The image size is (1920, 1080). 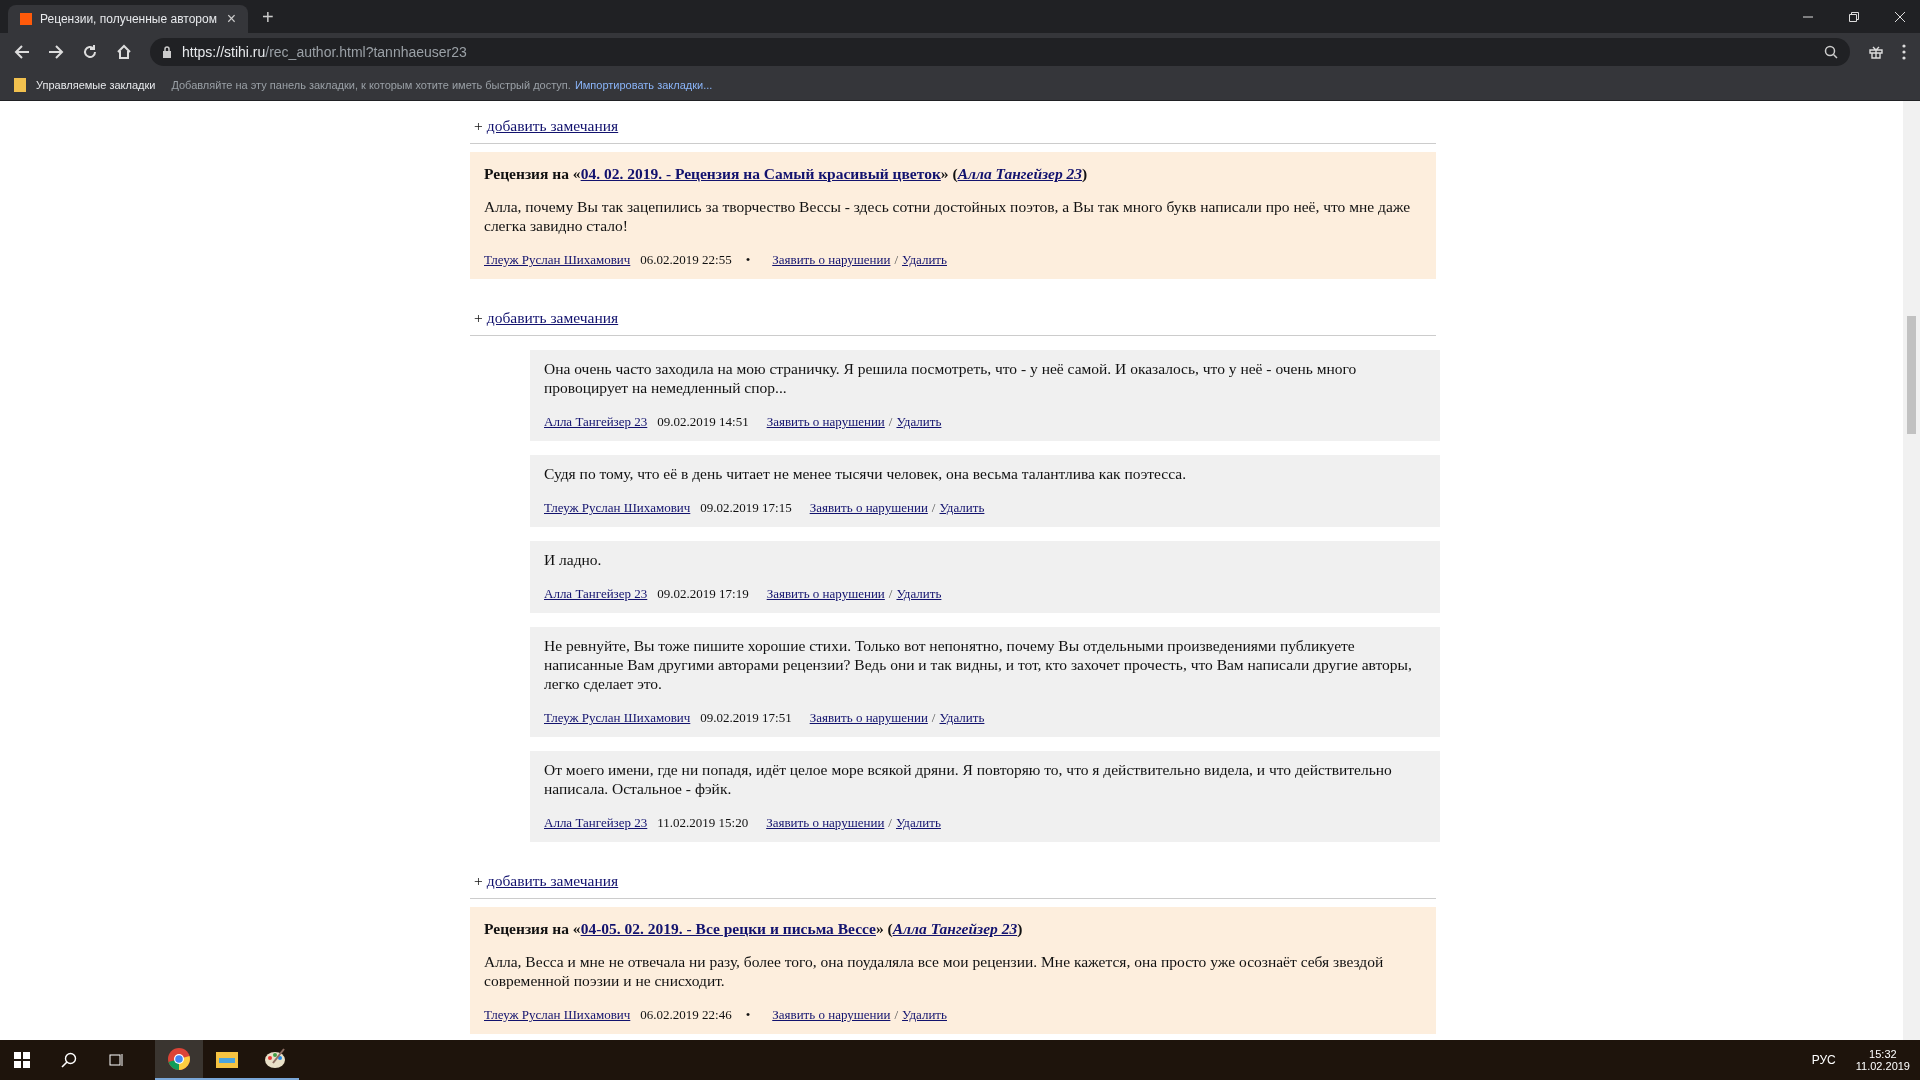 I want to click on review-text: Не ревнуйте, Вы тоже пишите хорошие стихи. Только вот непонятно, почему Вы отдельными произведениями публикуете написанные Вам другими авторами рецензии? Ведь они и так видны, и тот, кто захочет прочесть, что Вам написали другие авторы, легко сделает это., so click(x=978, y=664).